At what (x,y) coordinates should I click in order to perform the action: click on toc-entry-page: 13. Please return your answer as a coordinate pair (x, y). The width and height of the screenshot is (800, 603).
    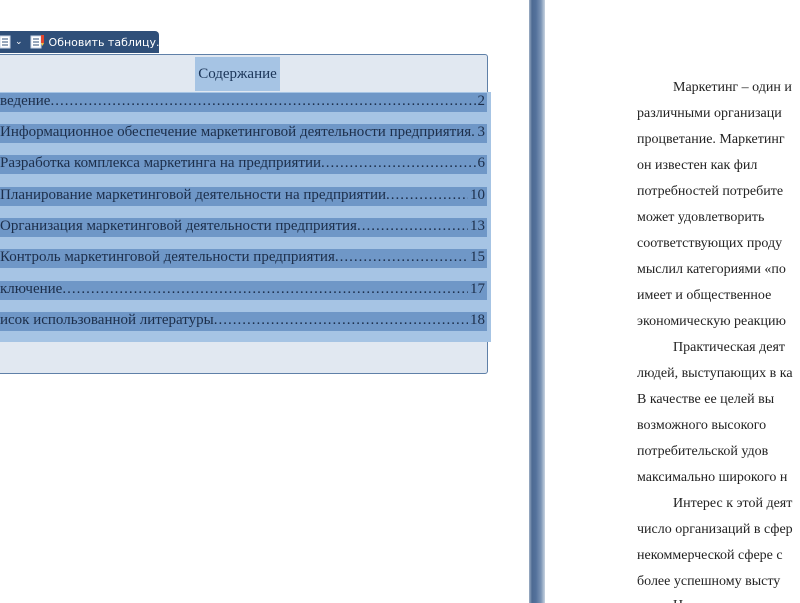
    Looking at the image, I should click on (477, 226).